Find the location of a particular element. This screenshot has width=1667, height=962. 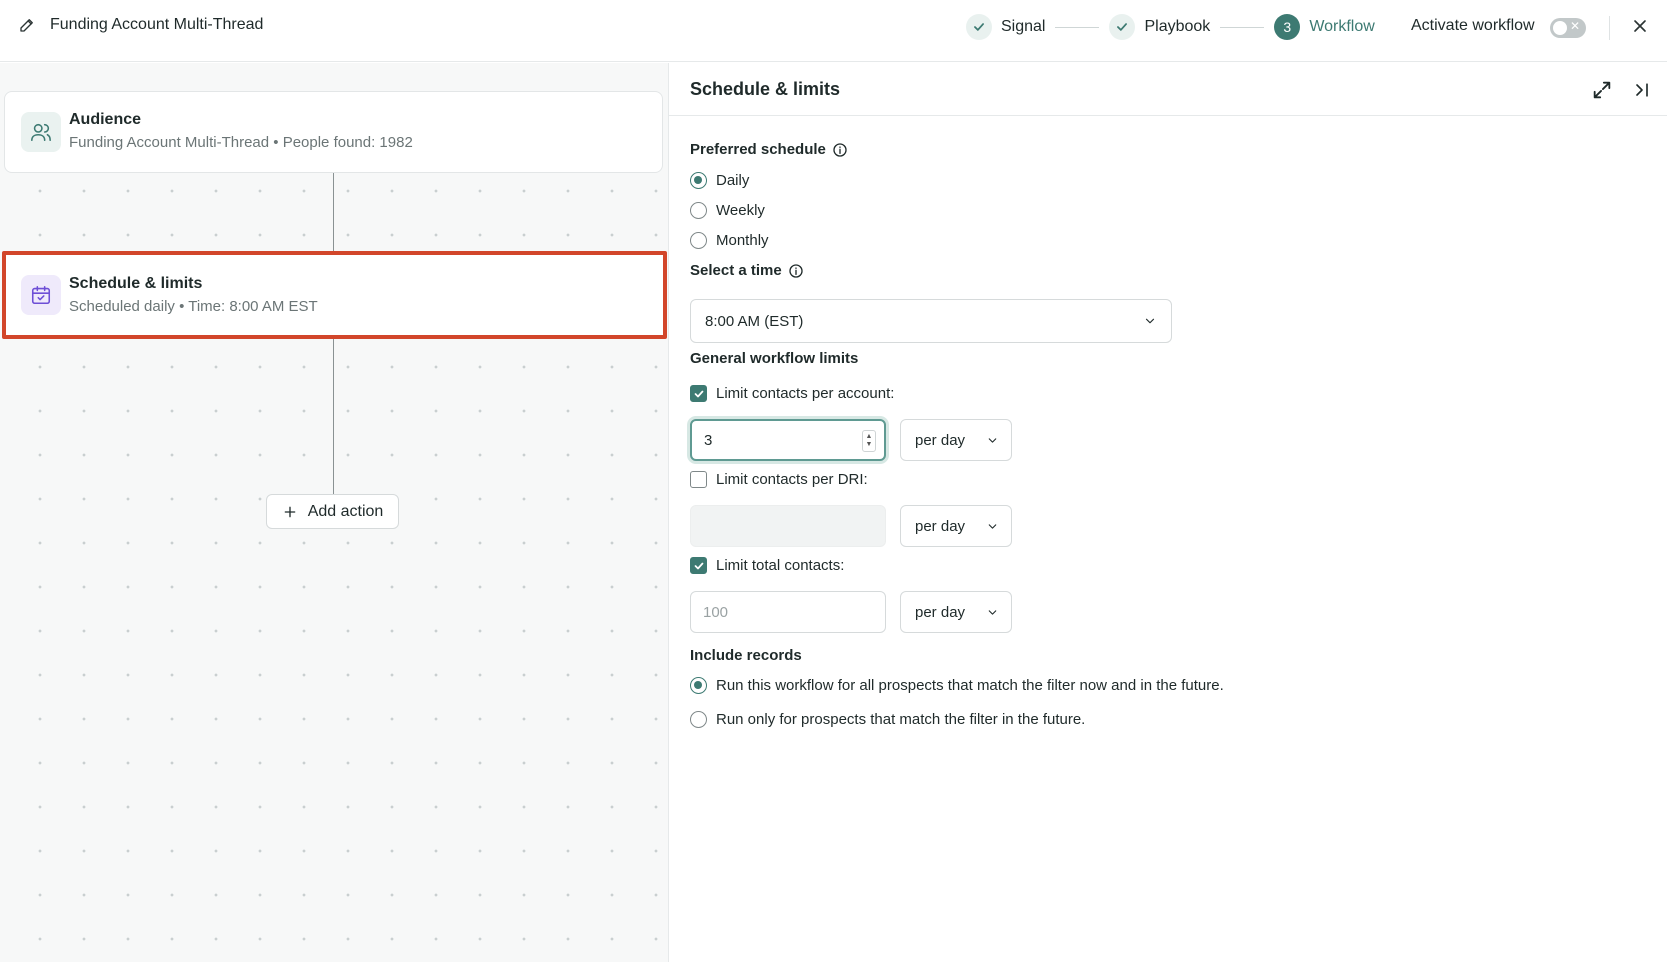

expand-icon is located at coordinates (1602, 90).